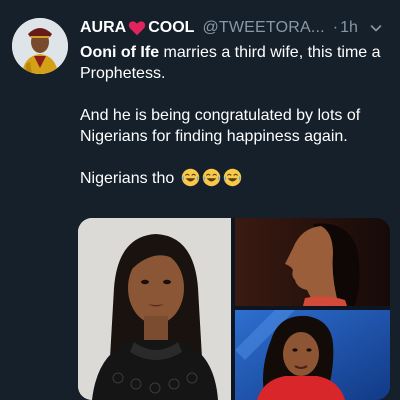 The image size is (400, 400). Describe the element at coordinates (103, 28) in the screenshot. I see `display-name-part-1: AURA` at that location.